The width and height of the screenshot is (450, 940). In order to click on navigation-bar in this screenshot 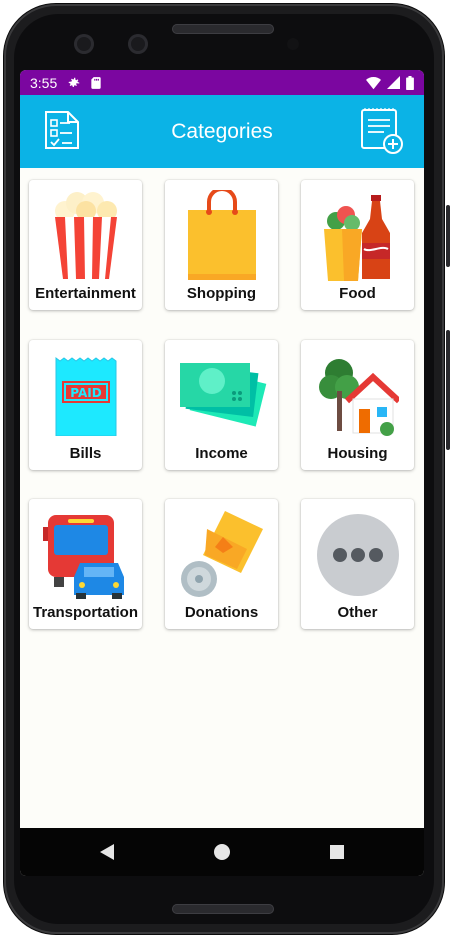, I will do `click(222, 852)`.